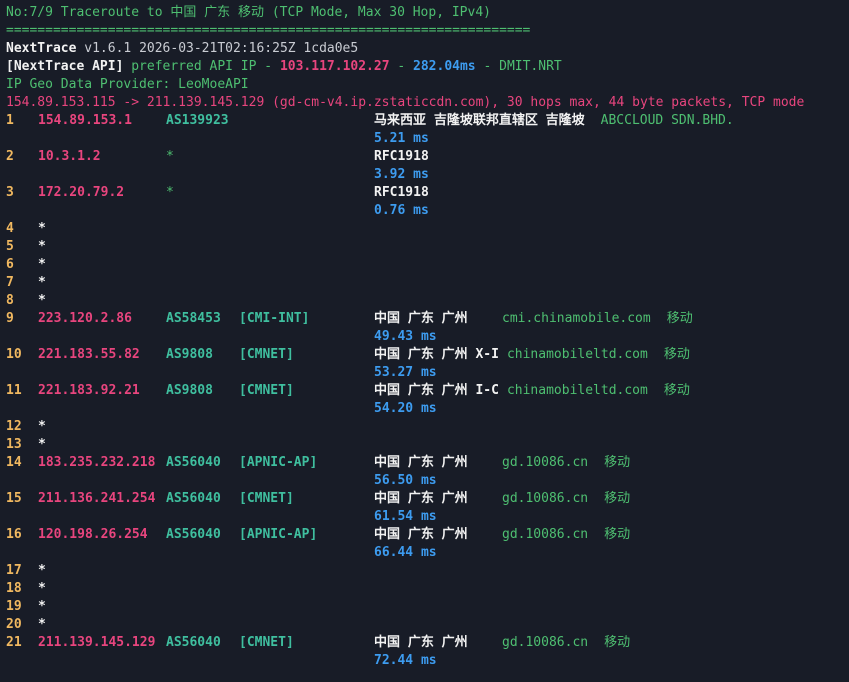 The height and width of the screenshot is (682, 849). Describe the element at coordinates (193, 318) in the screenshot. I see `hop-asn: AS58453` at that location.